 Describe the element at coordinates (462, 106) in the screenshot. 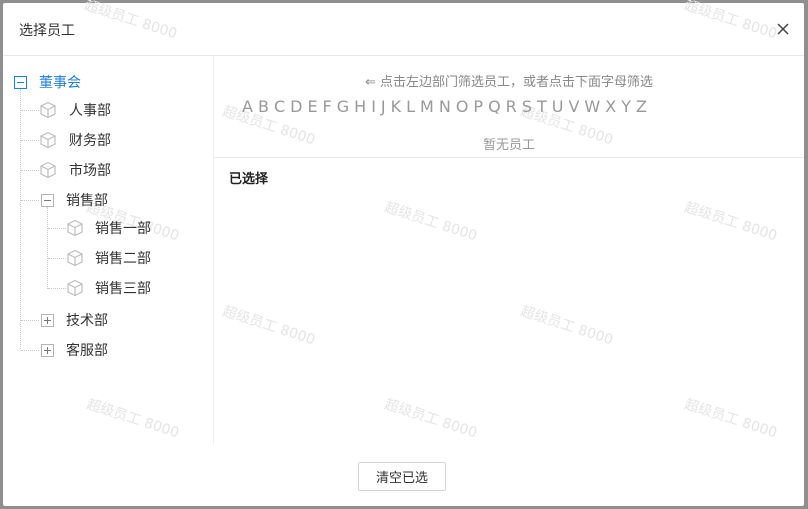

I see `letter-O: O` at that location.